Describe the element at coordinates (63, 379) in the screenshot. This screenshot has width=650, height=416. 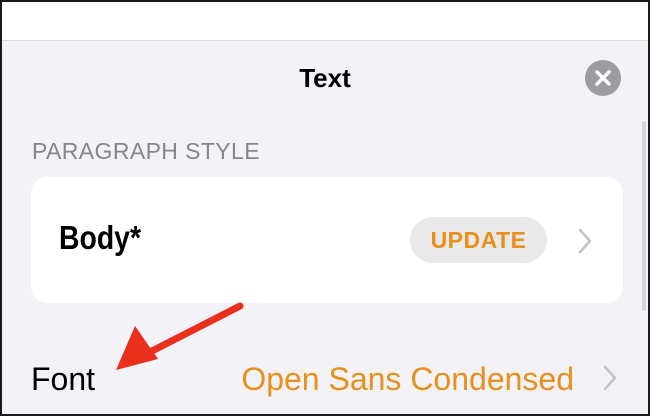
I see `font-label: Font` at that location.